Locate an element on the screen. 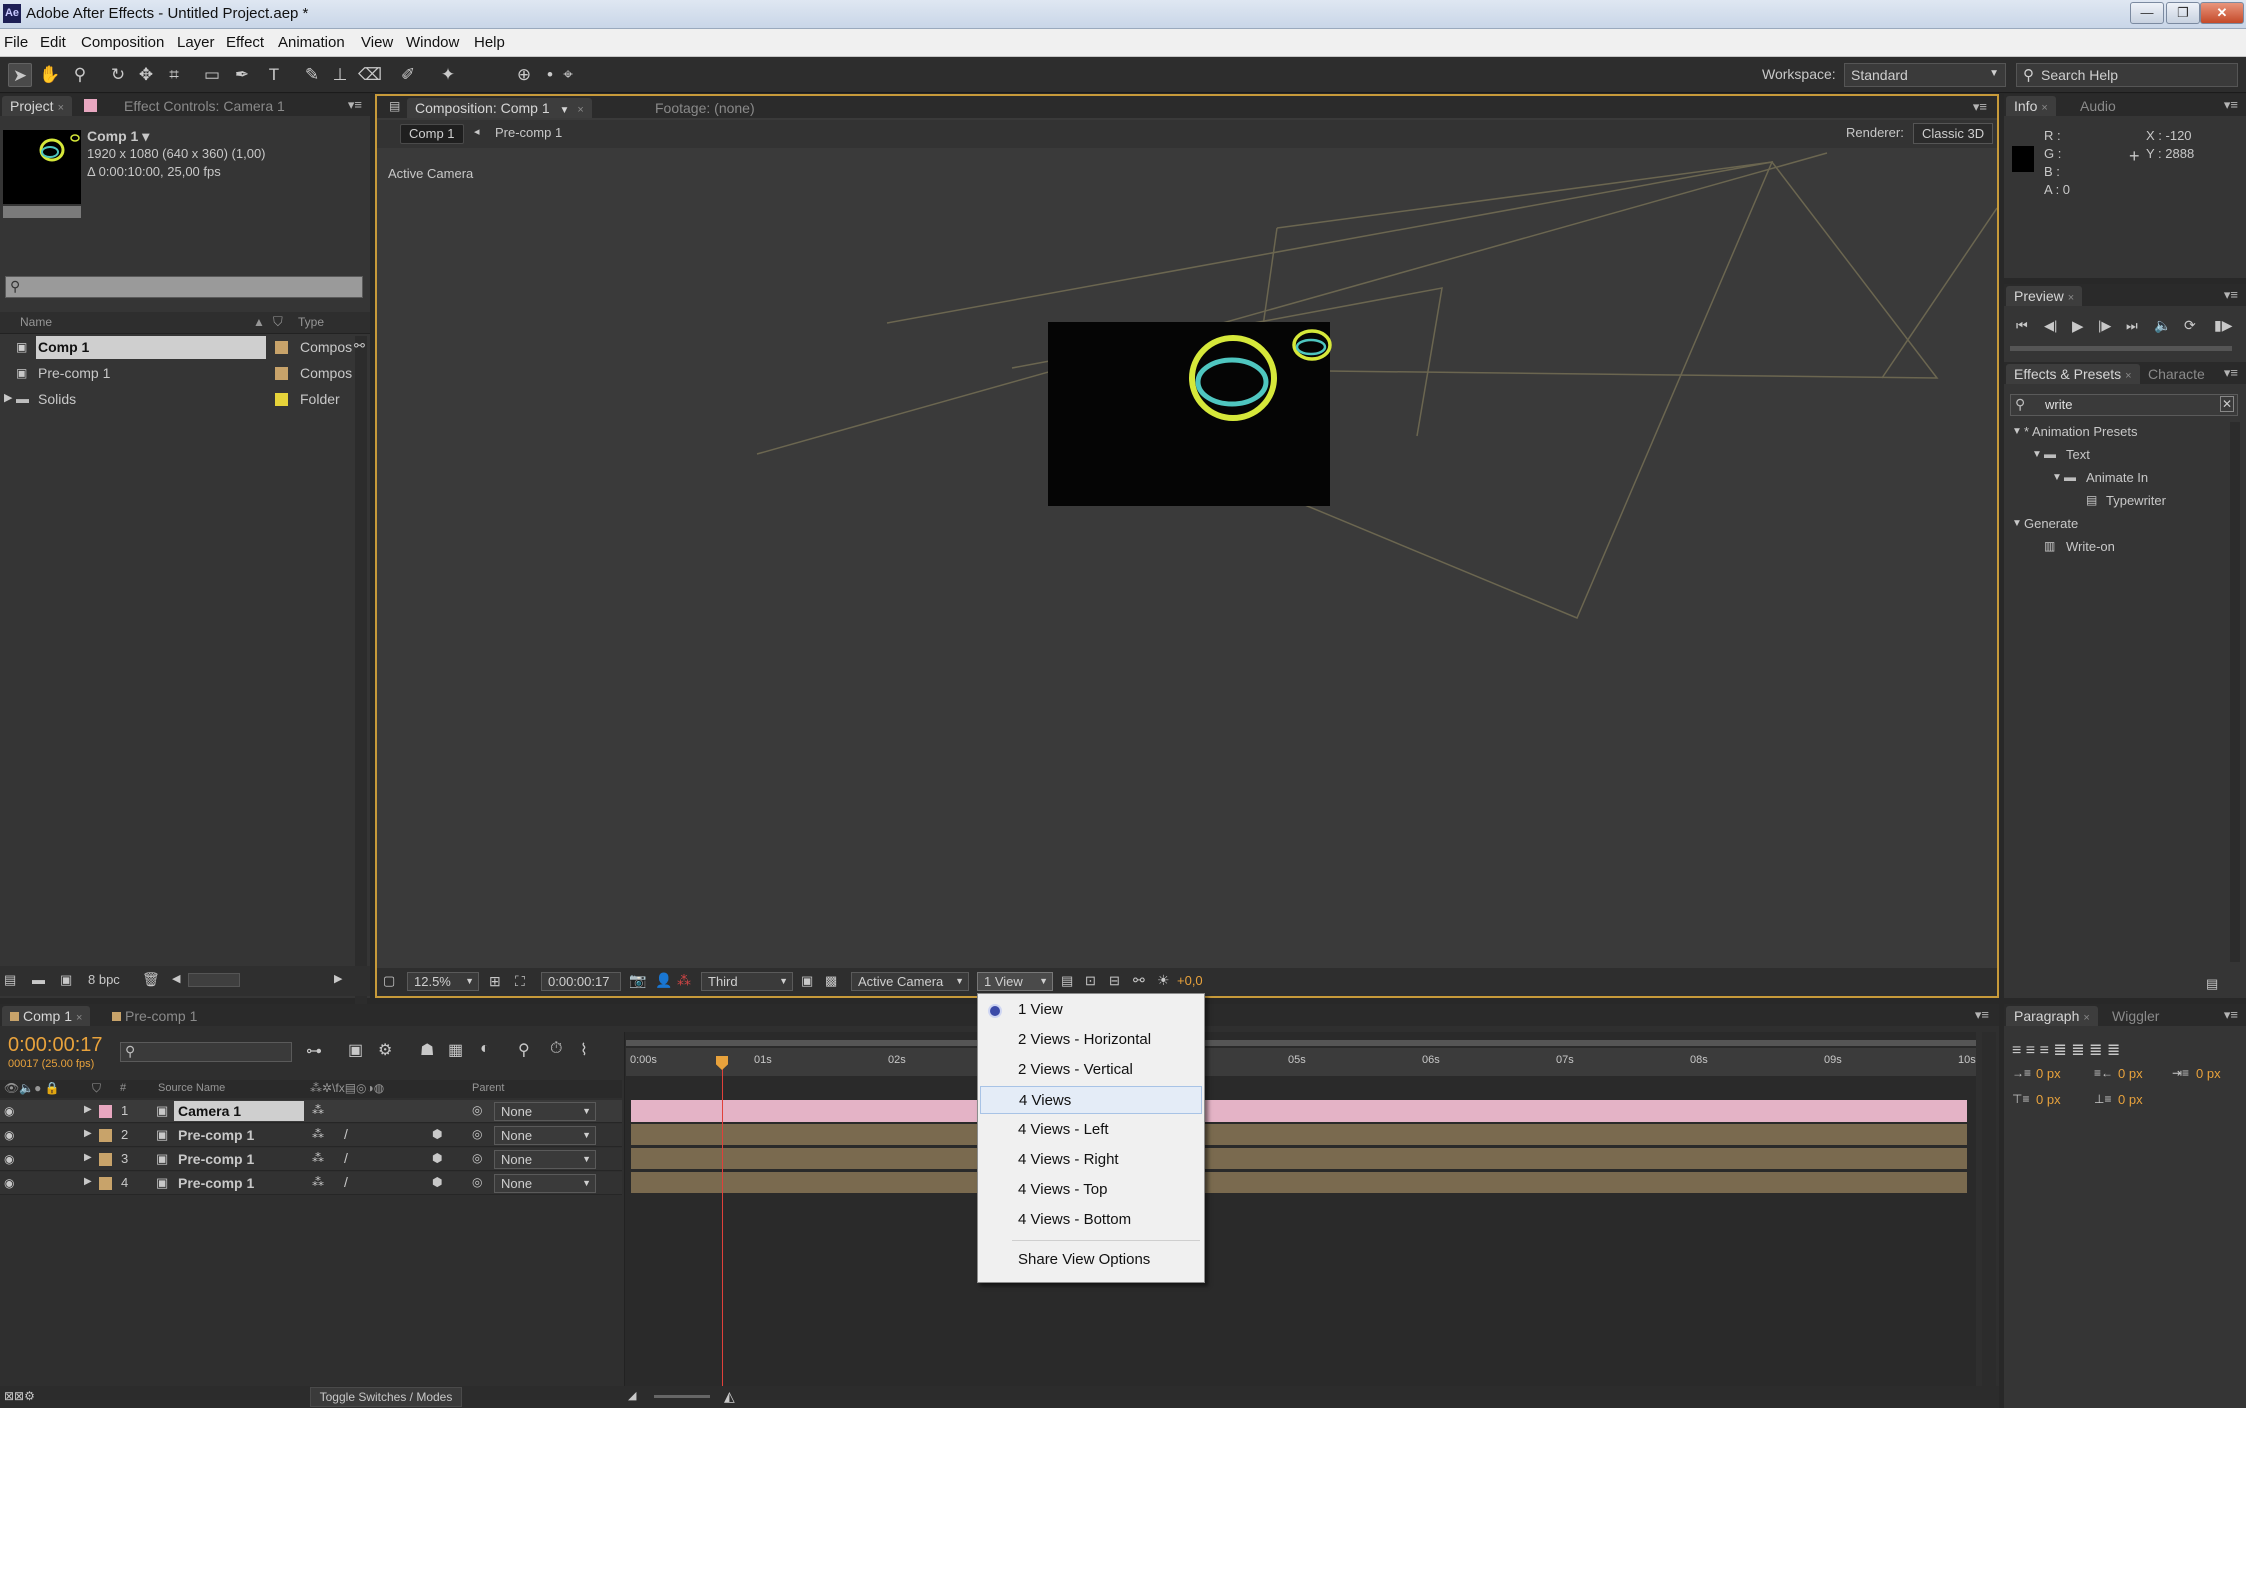 This screenshot has height=1588, width=2246. first-frame-icon: ⏮ is located at coordinates (2022, 326).